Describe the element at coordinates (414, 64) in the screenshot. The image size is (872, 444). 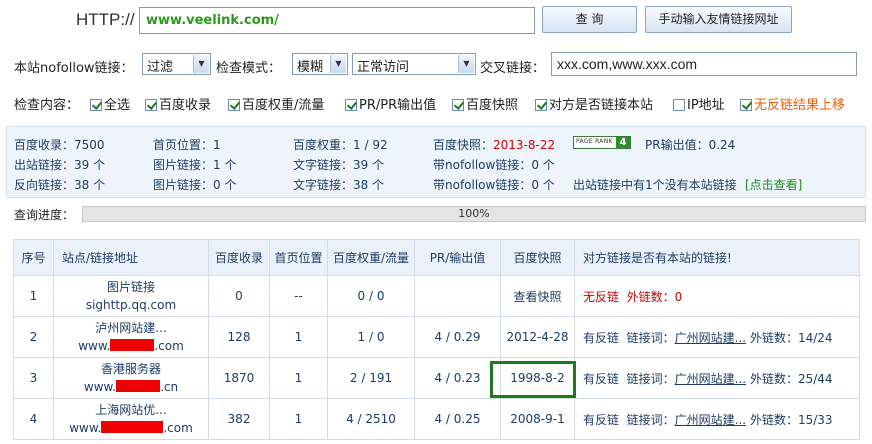
I see `access-select: 正常访问 ▼` at that location.